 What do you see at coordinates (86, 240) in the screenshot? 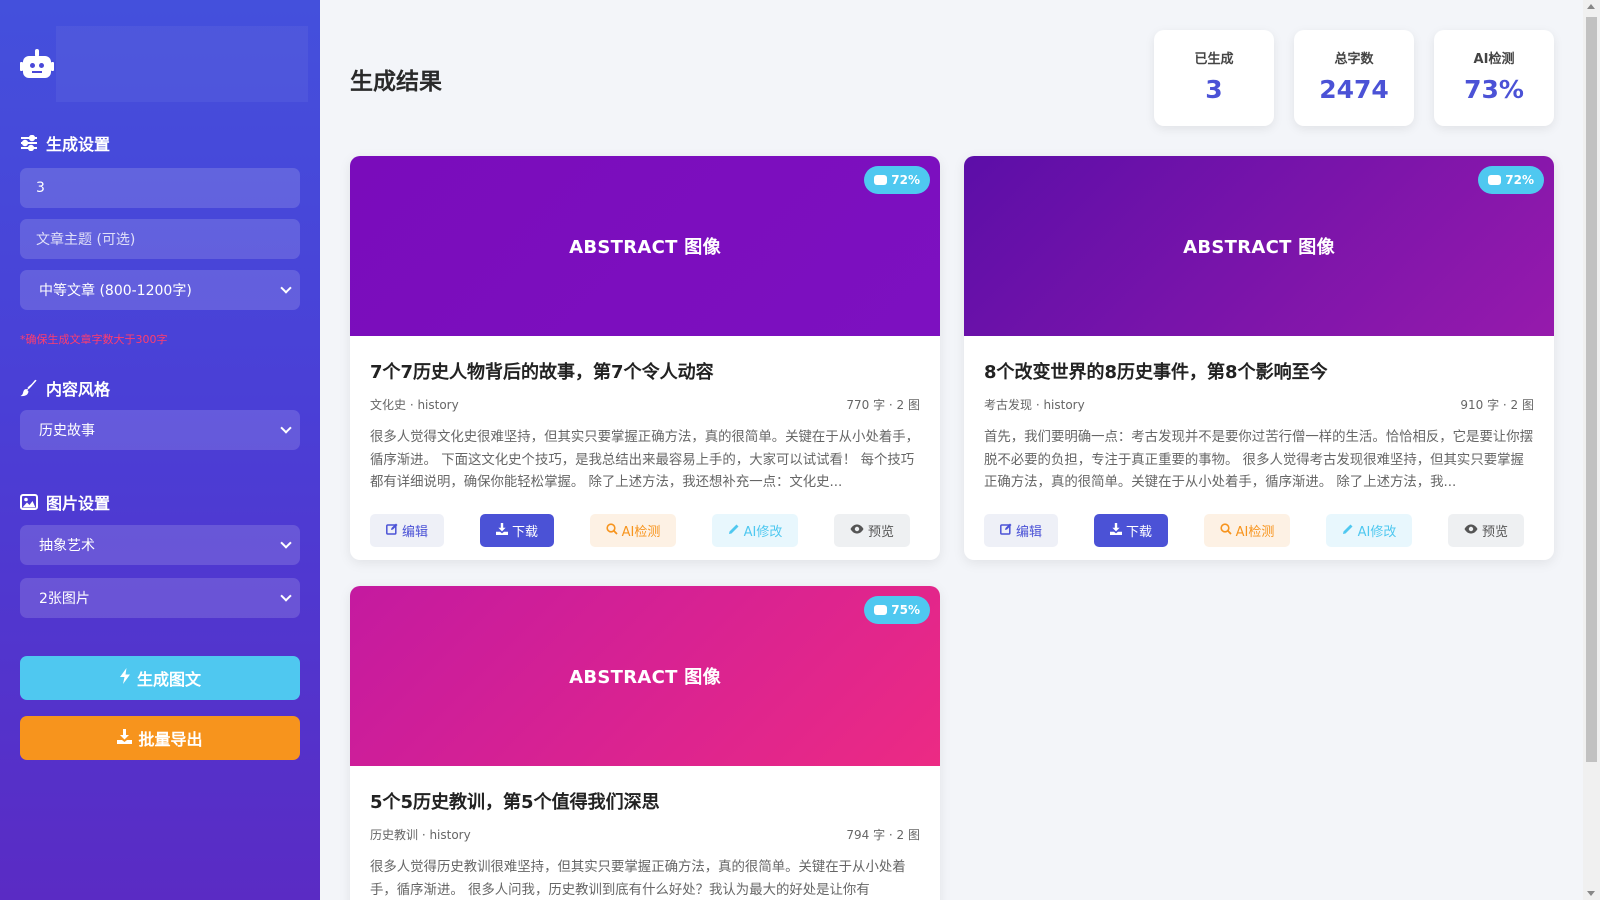
I see `topic-placeholder: 文章主题 (可选)` at bounding box center [86, 240].